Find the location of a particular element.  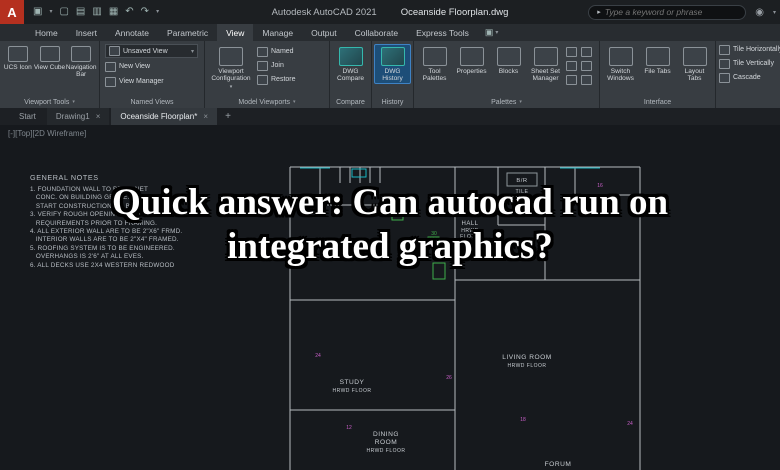

view-manager-button: View Manager is located at coordinates (151, 81).